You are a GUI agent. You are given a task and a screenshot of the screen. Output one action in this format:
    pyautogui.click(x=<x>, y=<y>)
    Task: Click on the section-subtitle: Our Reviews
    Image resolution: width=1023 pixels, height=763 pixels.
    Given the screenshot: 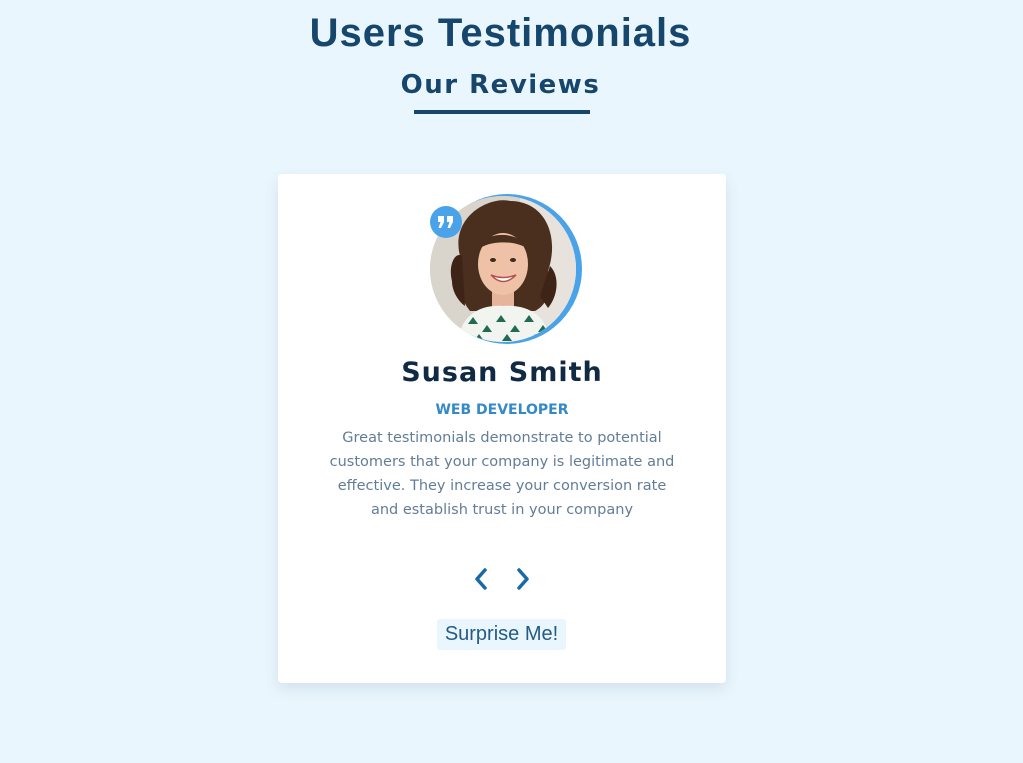 What is the action you would take?
    pyautogui.click(x=500, y=85)
    